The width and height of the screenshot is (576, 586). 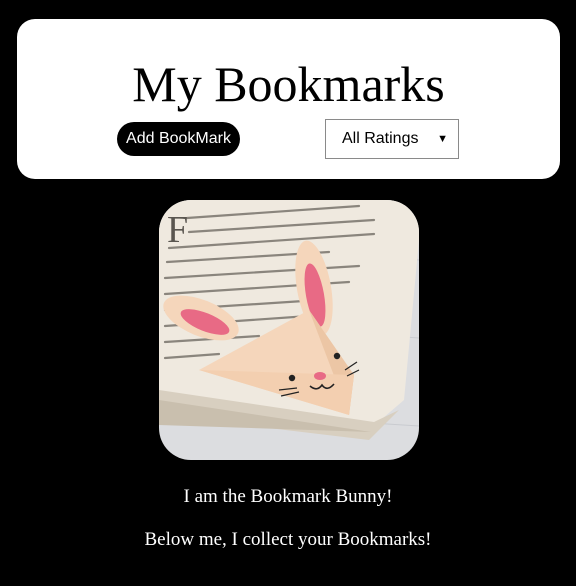 I want to click on triangle-down-icon: ▼, so click(x=442, y=139).